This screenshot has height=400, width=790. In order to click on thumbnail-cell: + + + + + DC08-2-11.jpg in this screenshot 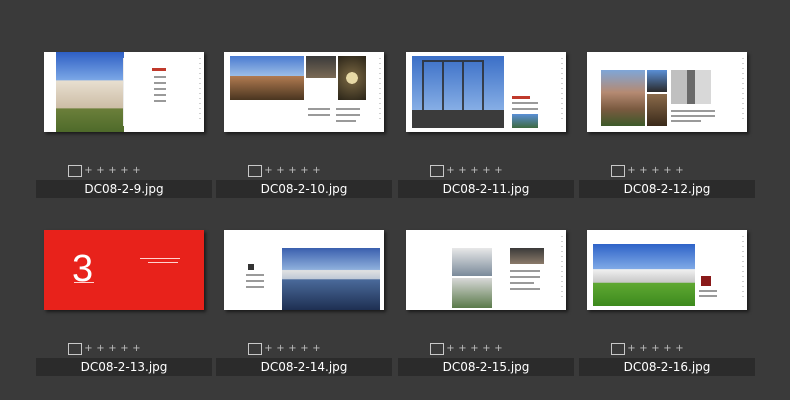, I will do `click(486, 132)`.